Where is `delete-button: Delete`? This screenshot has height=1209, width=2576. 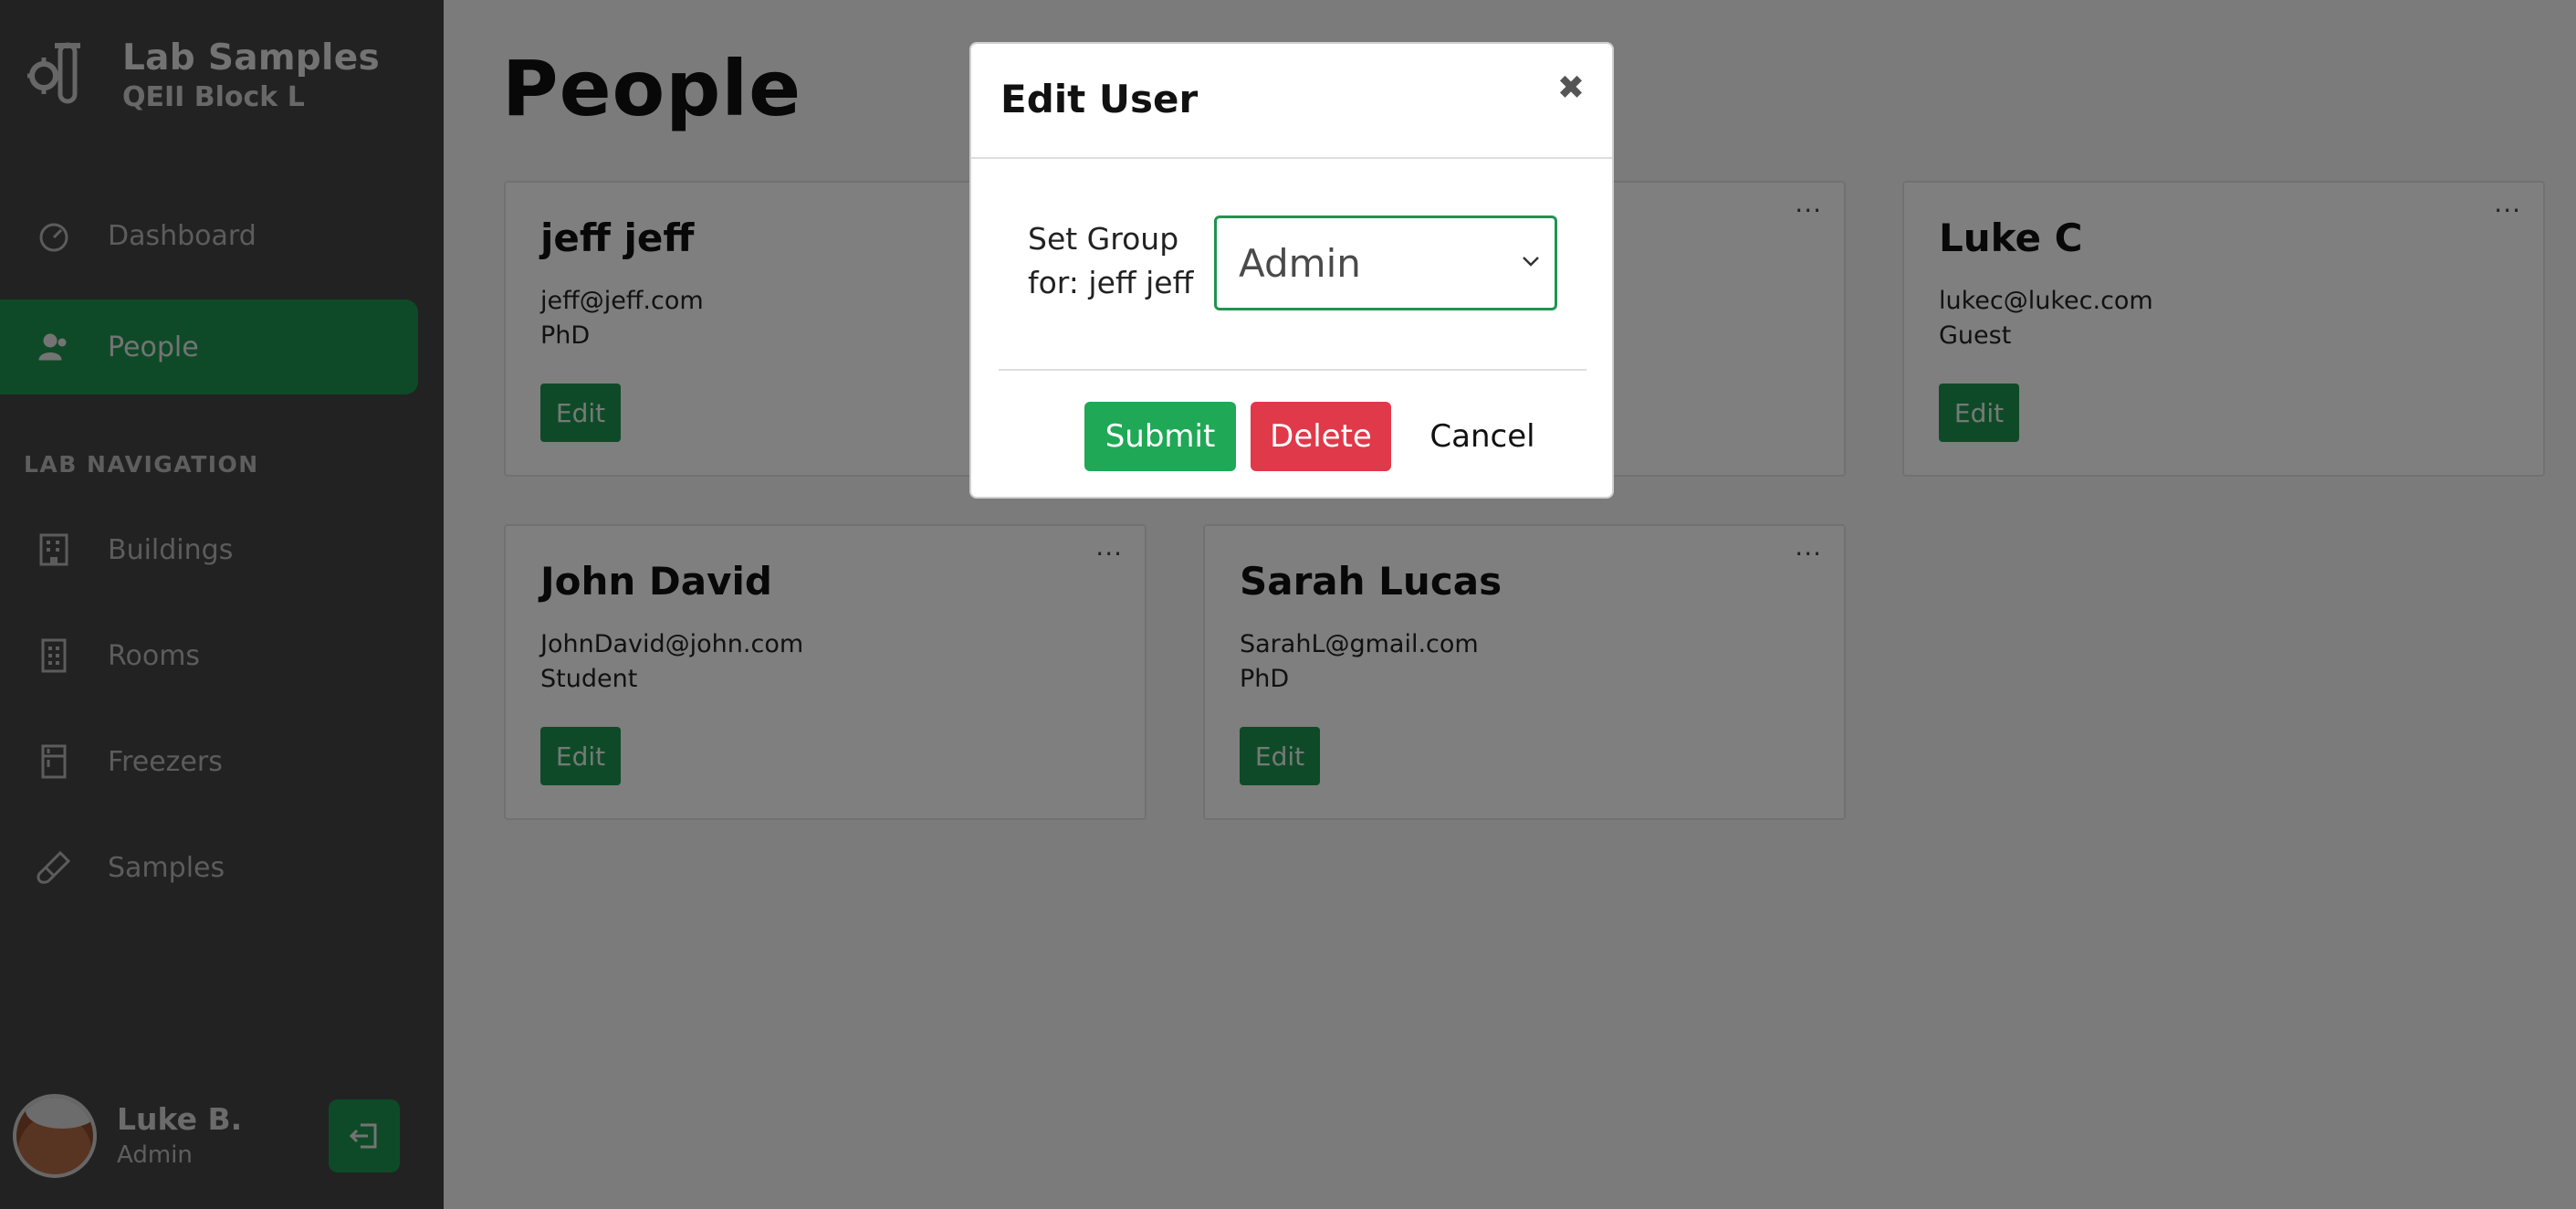 delete-button: Delete is located at coordinates (1321, 436).